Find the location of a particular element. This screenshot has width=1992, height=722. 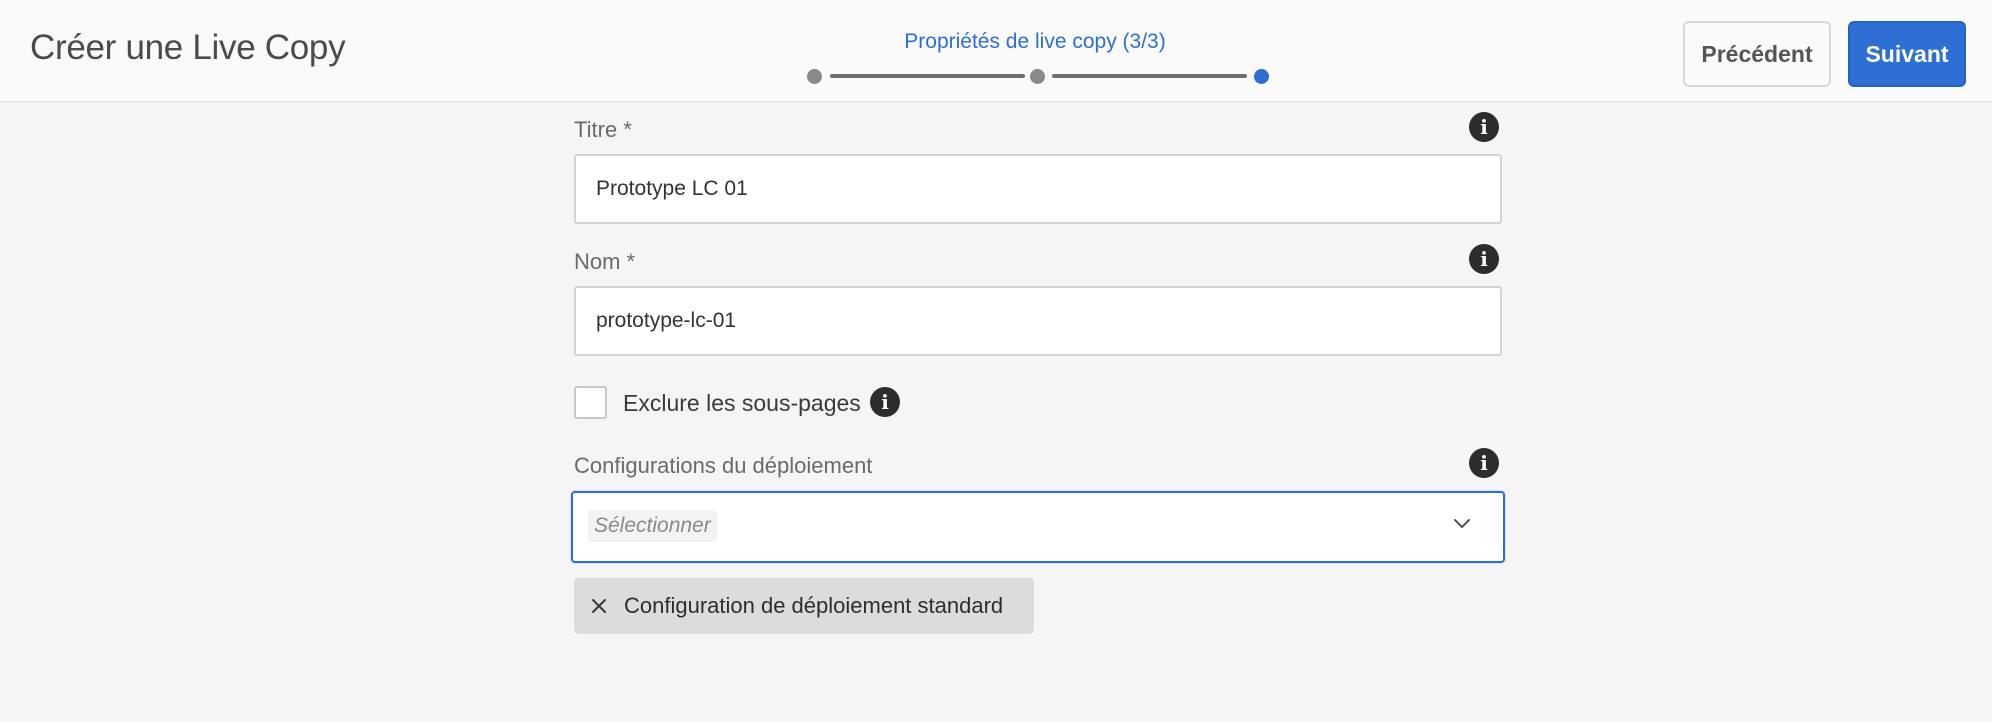

exclude-subpages-checkbox is located at coordinates (590, 402).